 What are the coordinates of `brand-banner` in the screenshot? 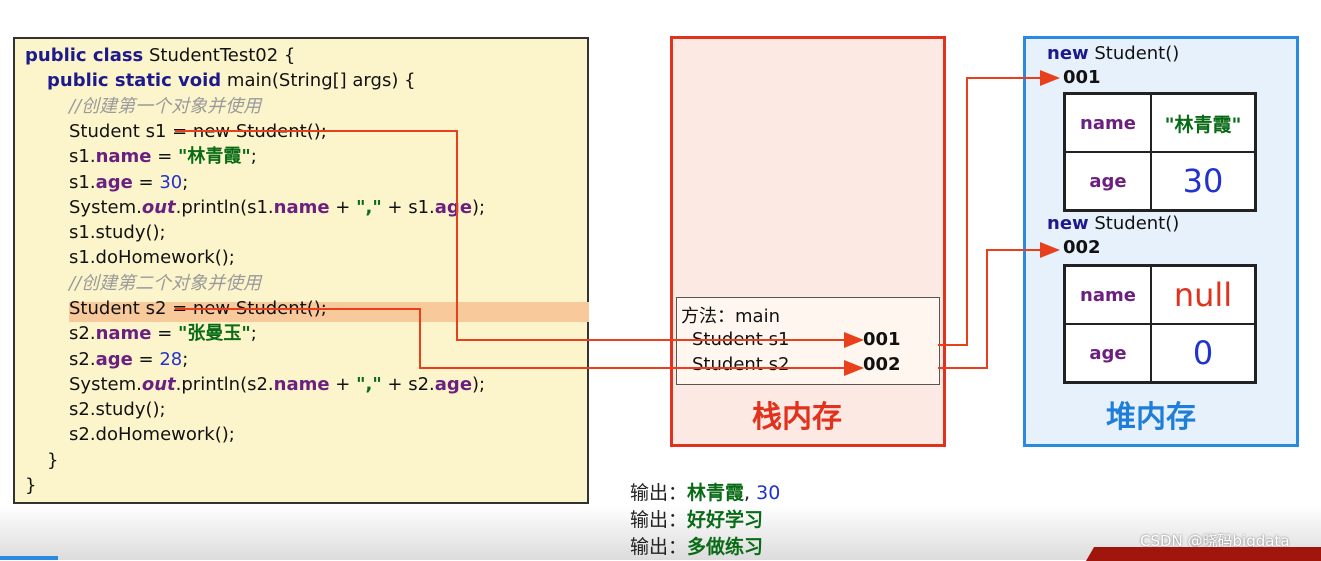 It's located at (1203, 554).